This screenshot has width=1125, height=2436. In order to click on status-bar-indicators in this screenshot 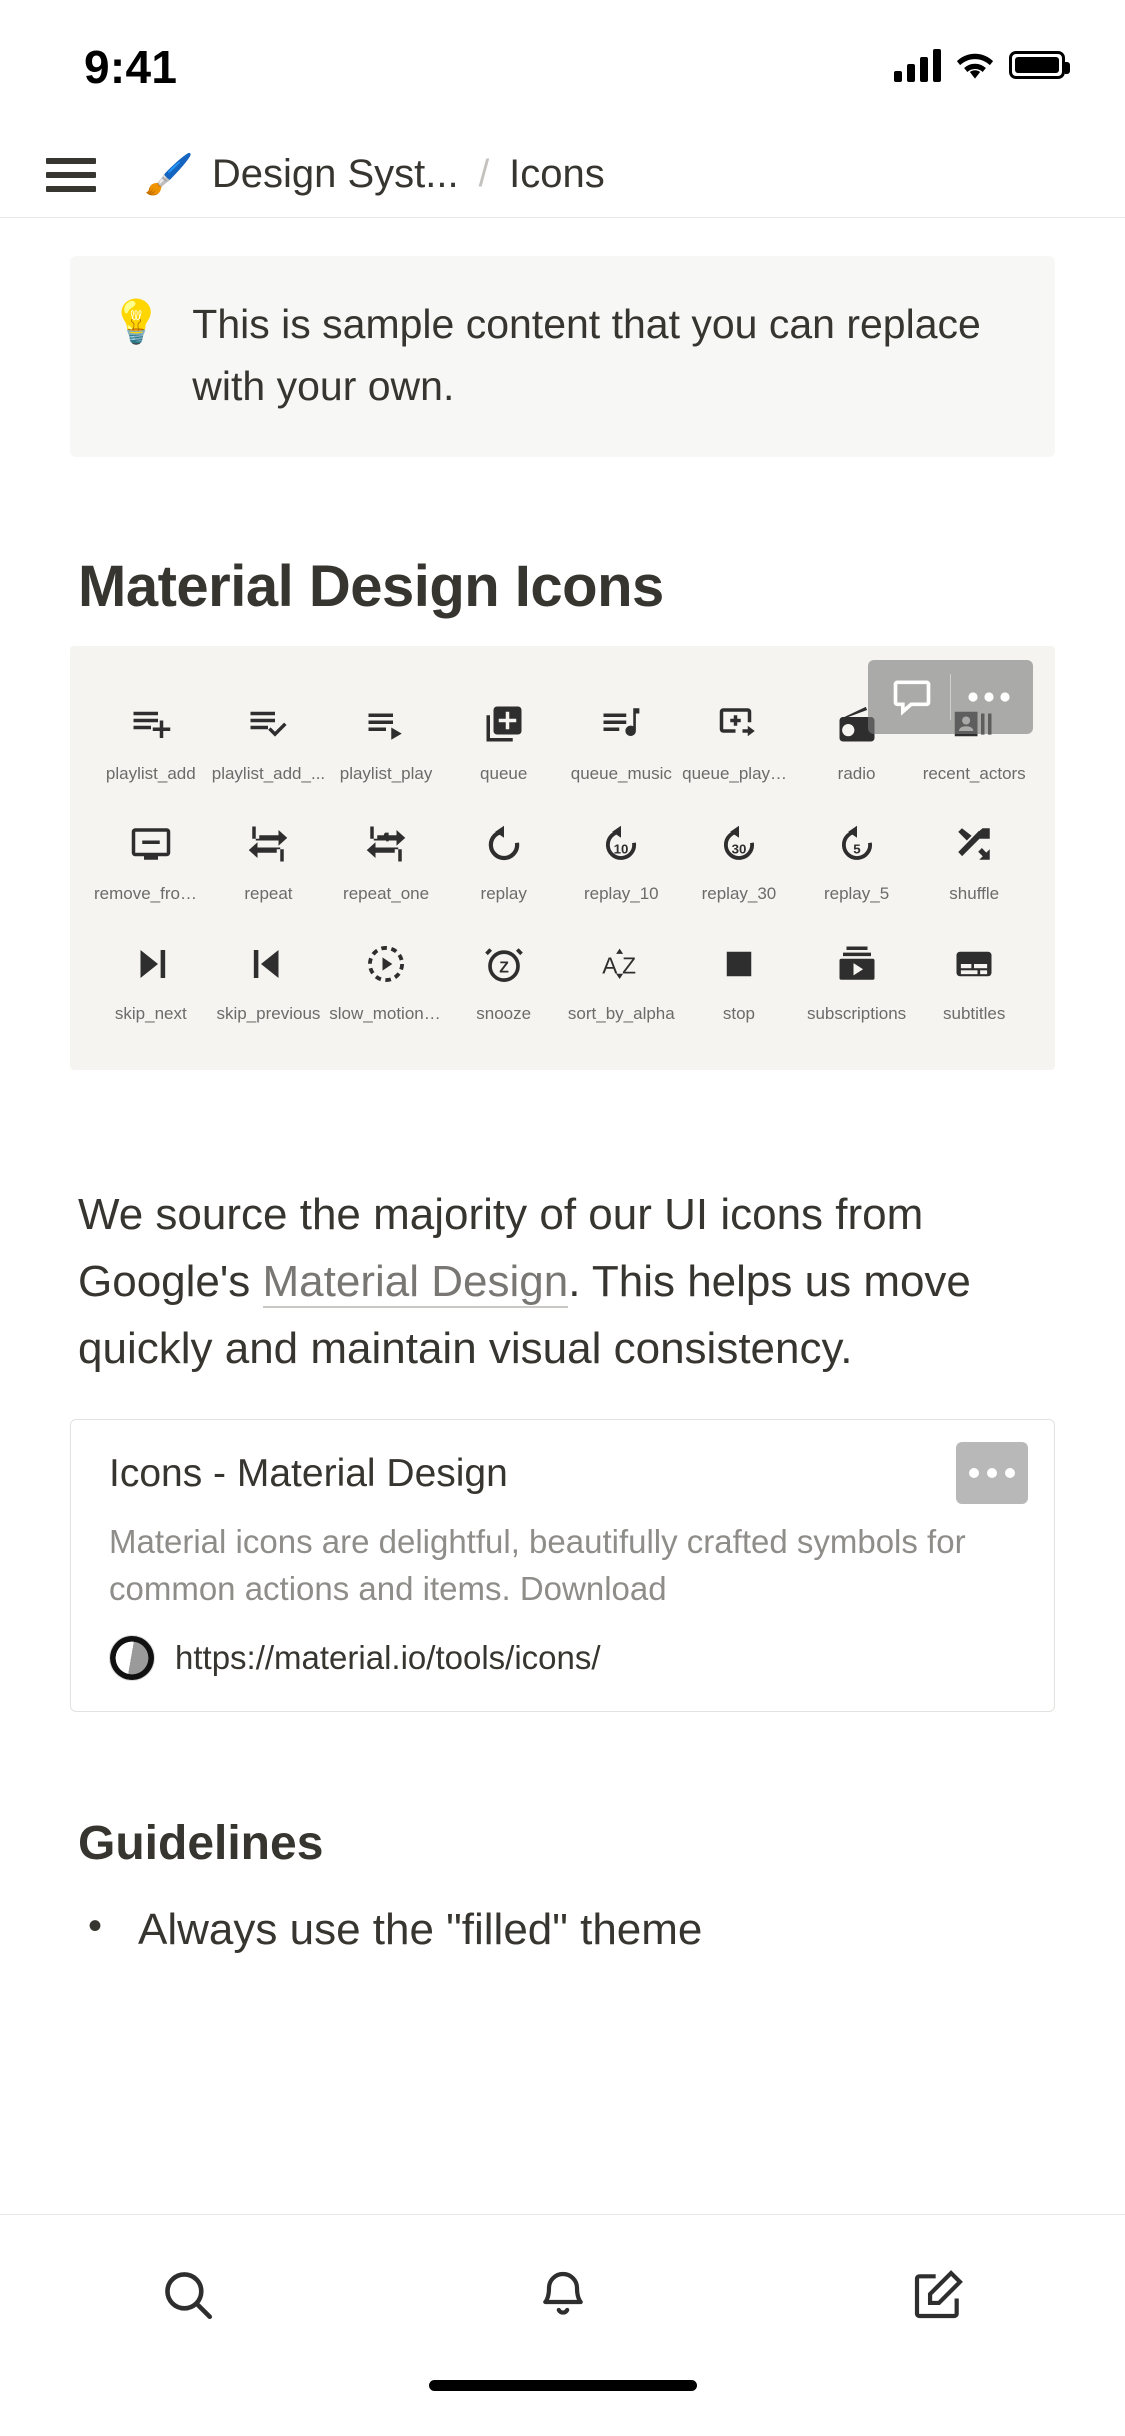, I will do `click(982, 65)`.